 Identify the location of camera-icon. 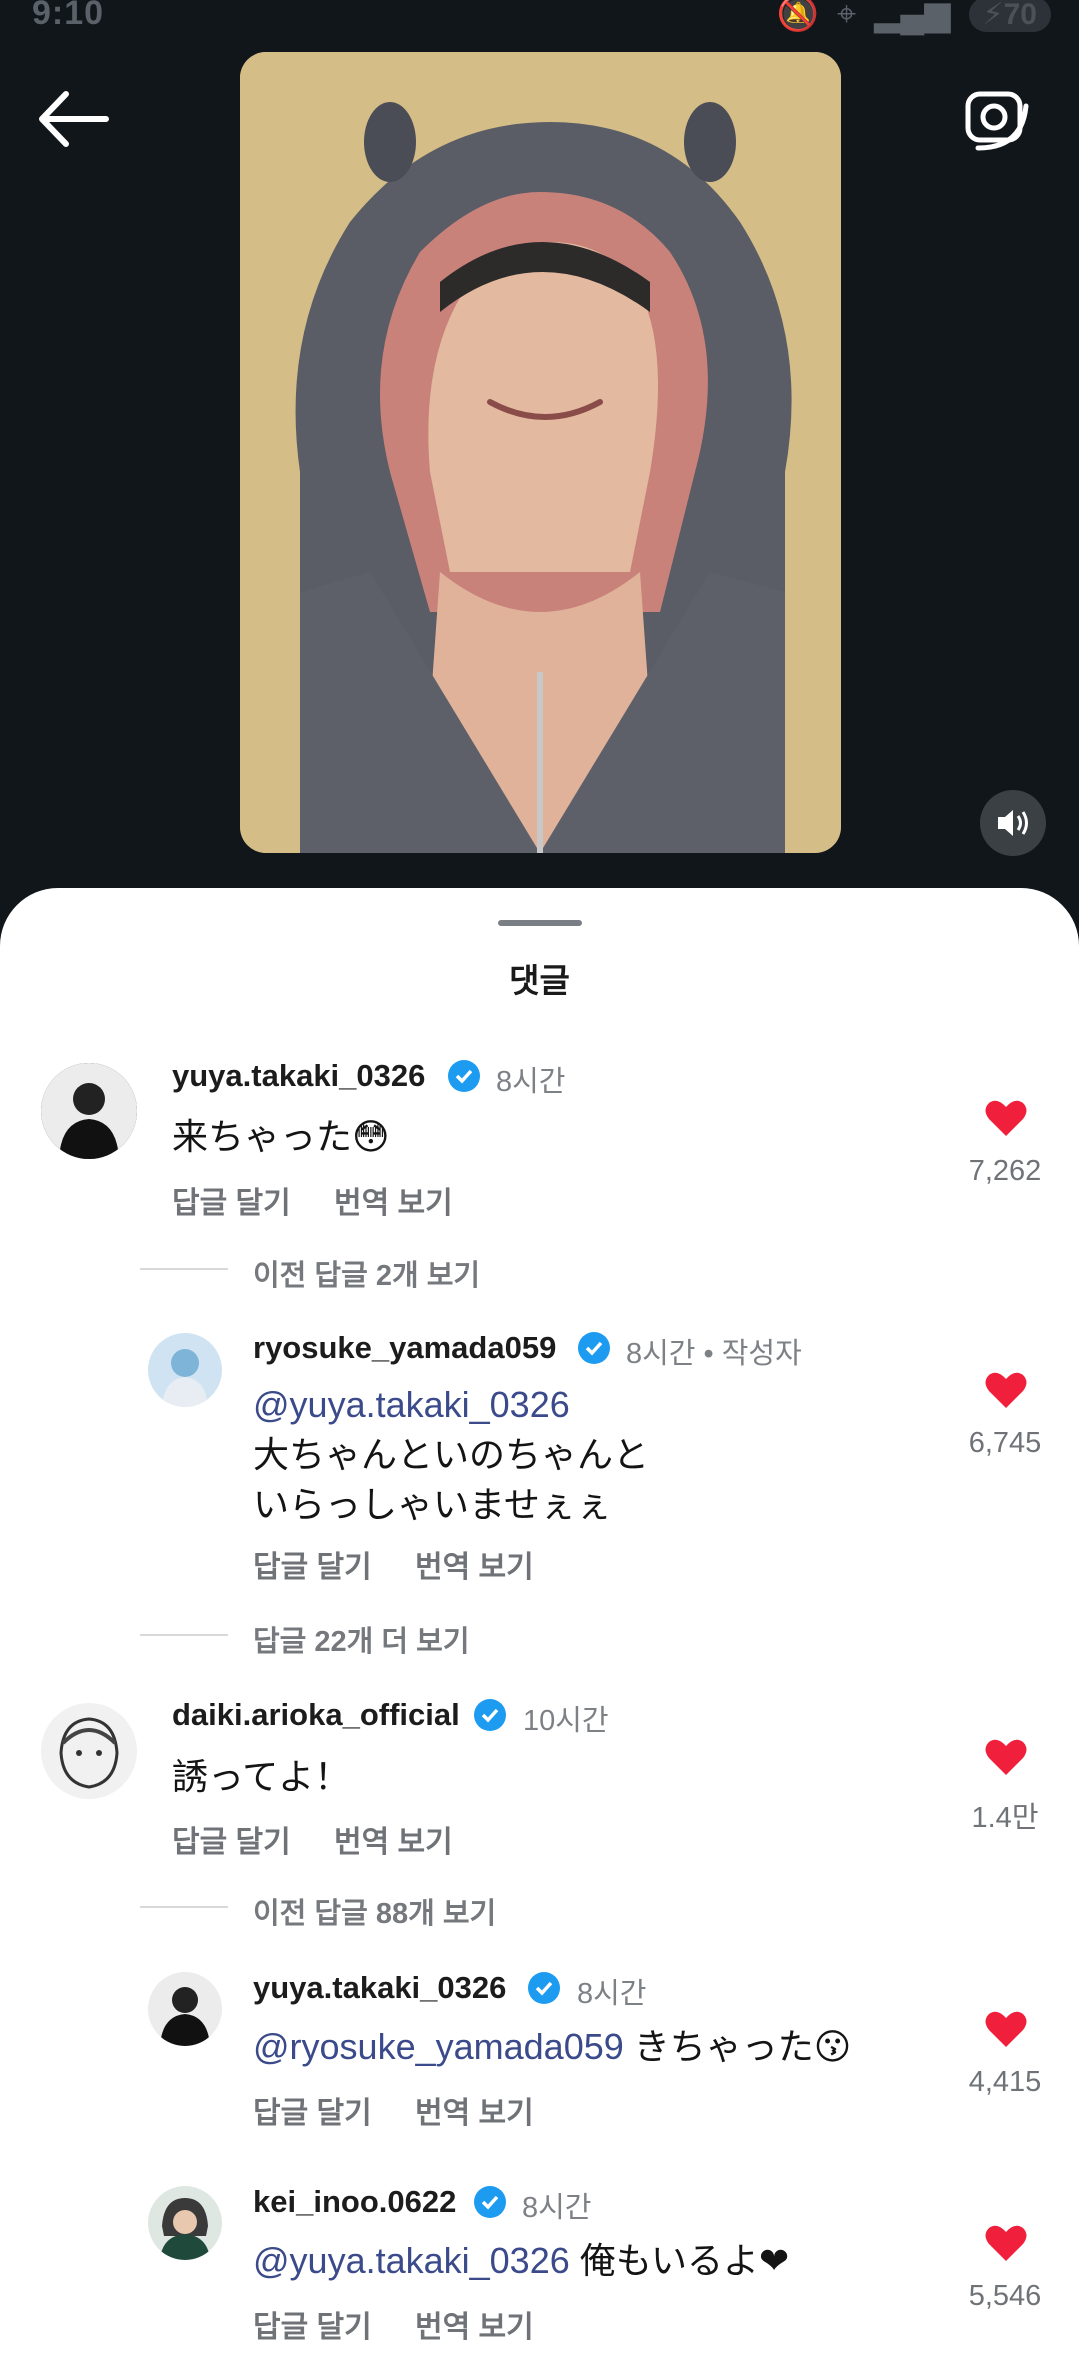
(996, 120).